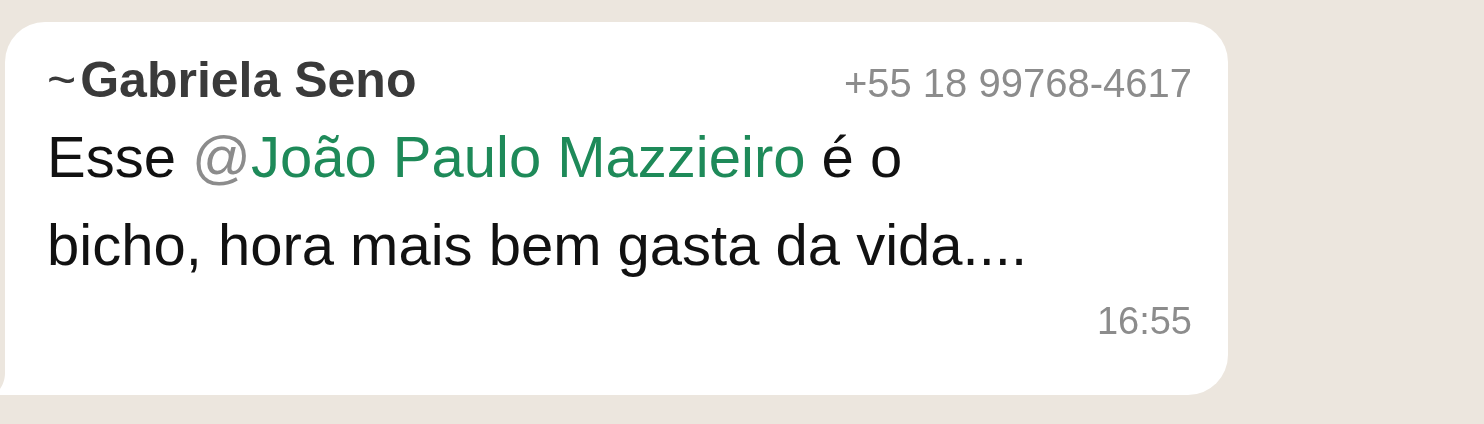 Image resolution: width=1484 pixels, height=424 pixels. What do you see at coordinates (1144, 321) in the screenshot?
I see `message-time: 16:55` at bounding box center [1144, 321].